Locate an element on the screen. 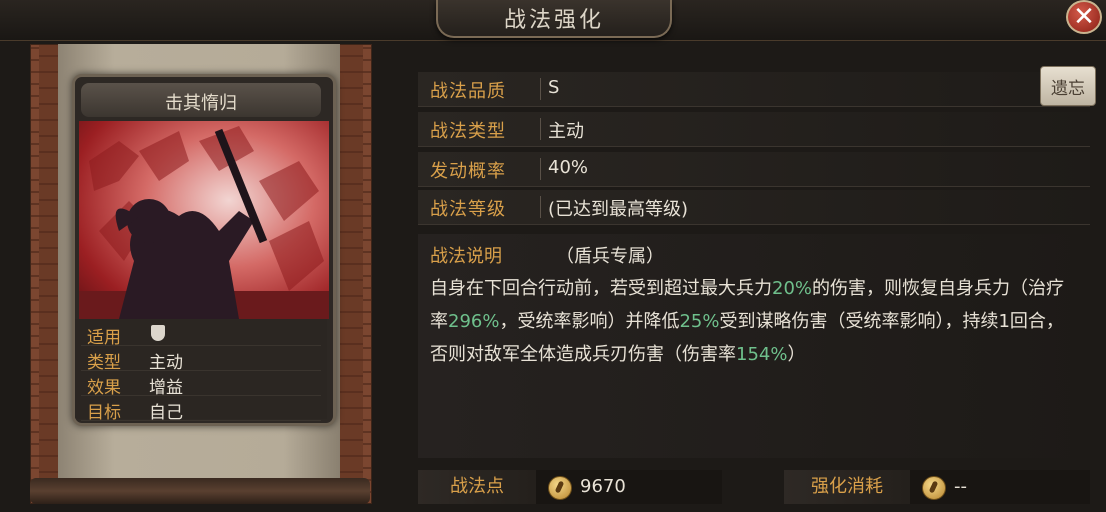  forget-button: 遗忘 is located at coordinates (1068, 86).